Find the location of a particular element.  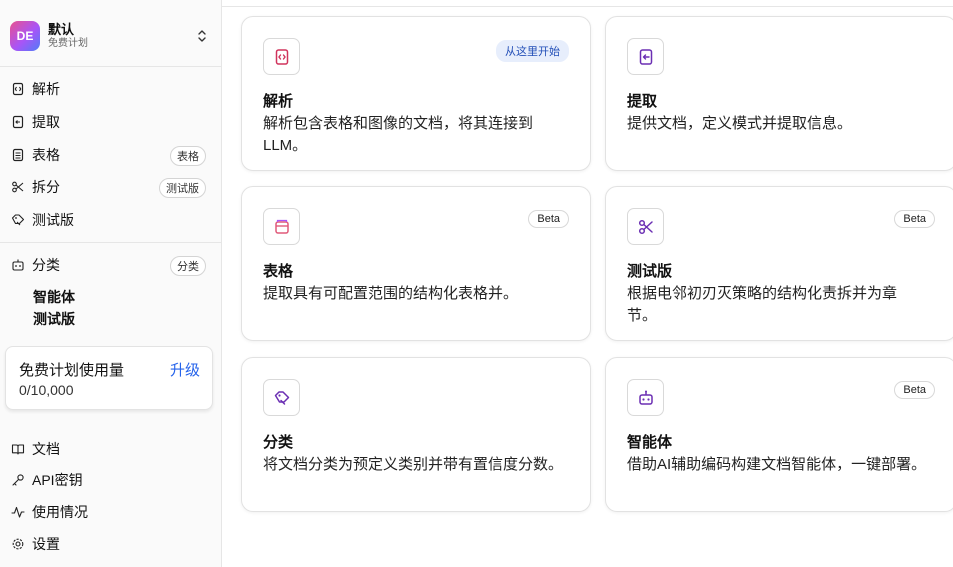

beta-badge: 测试版 is located at coordinates (182, 188).